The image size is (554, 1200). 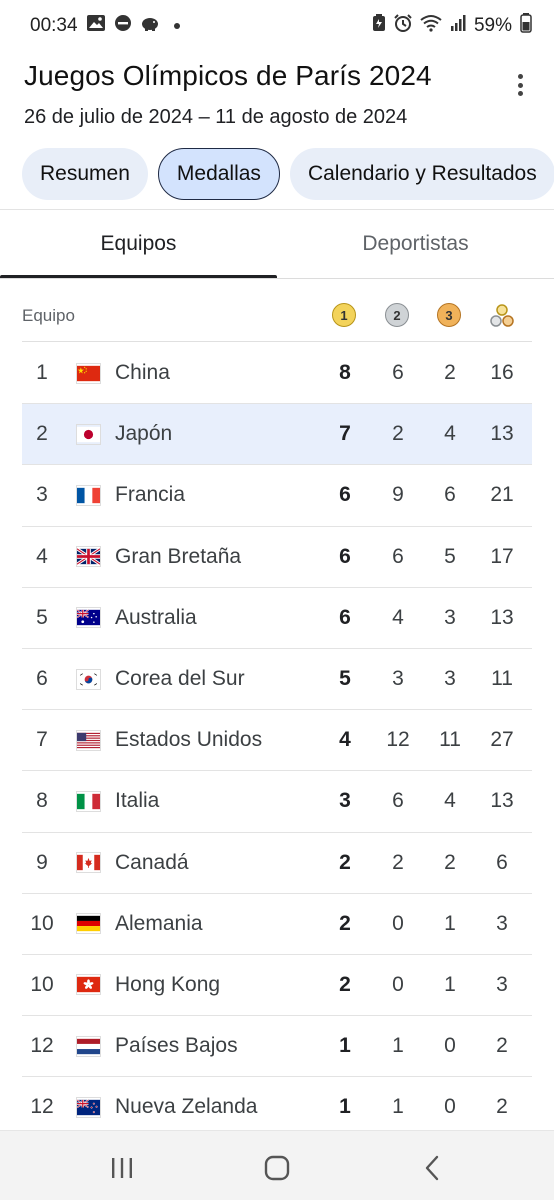 What do you see at coordinates (277, 863) in the screenshot?
I see `table-row: 9 Canadá 2 2 2 6` at bounding box center [277, 863].